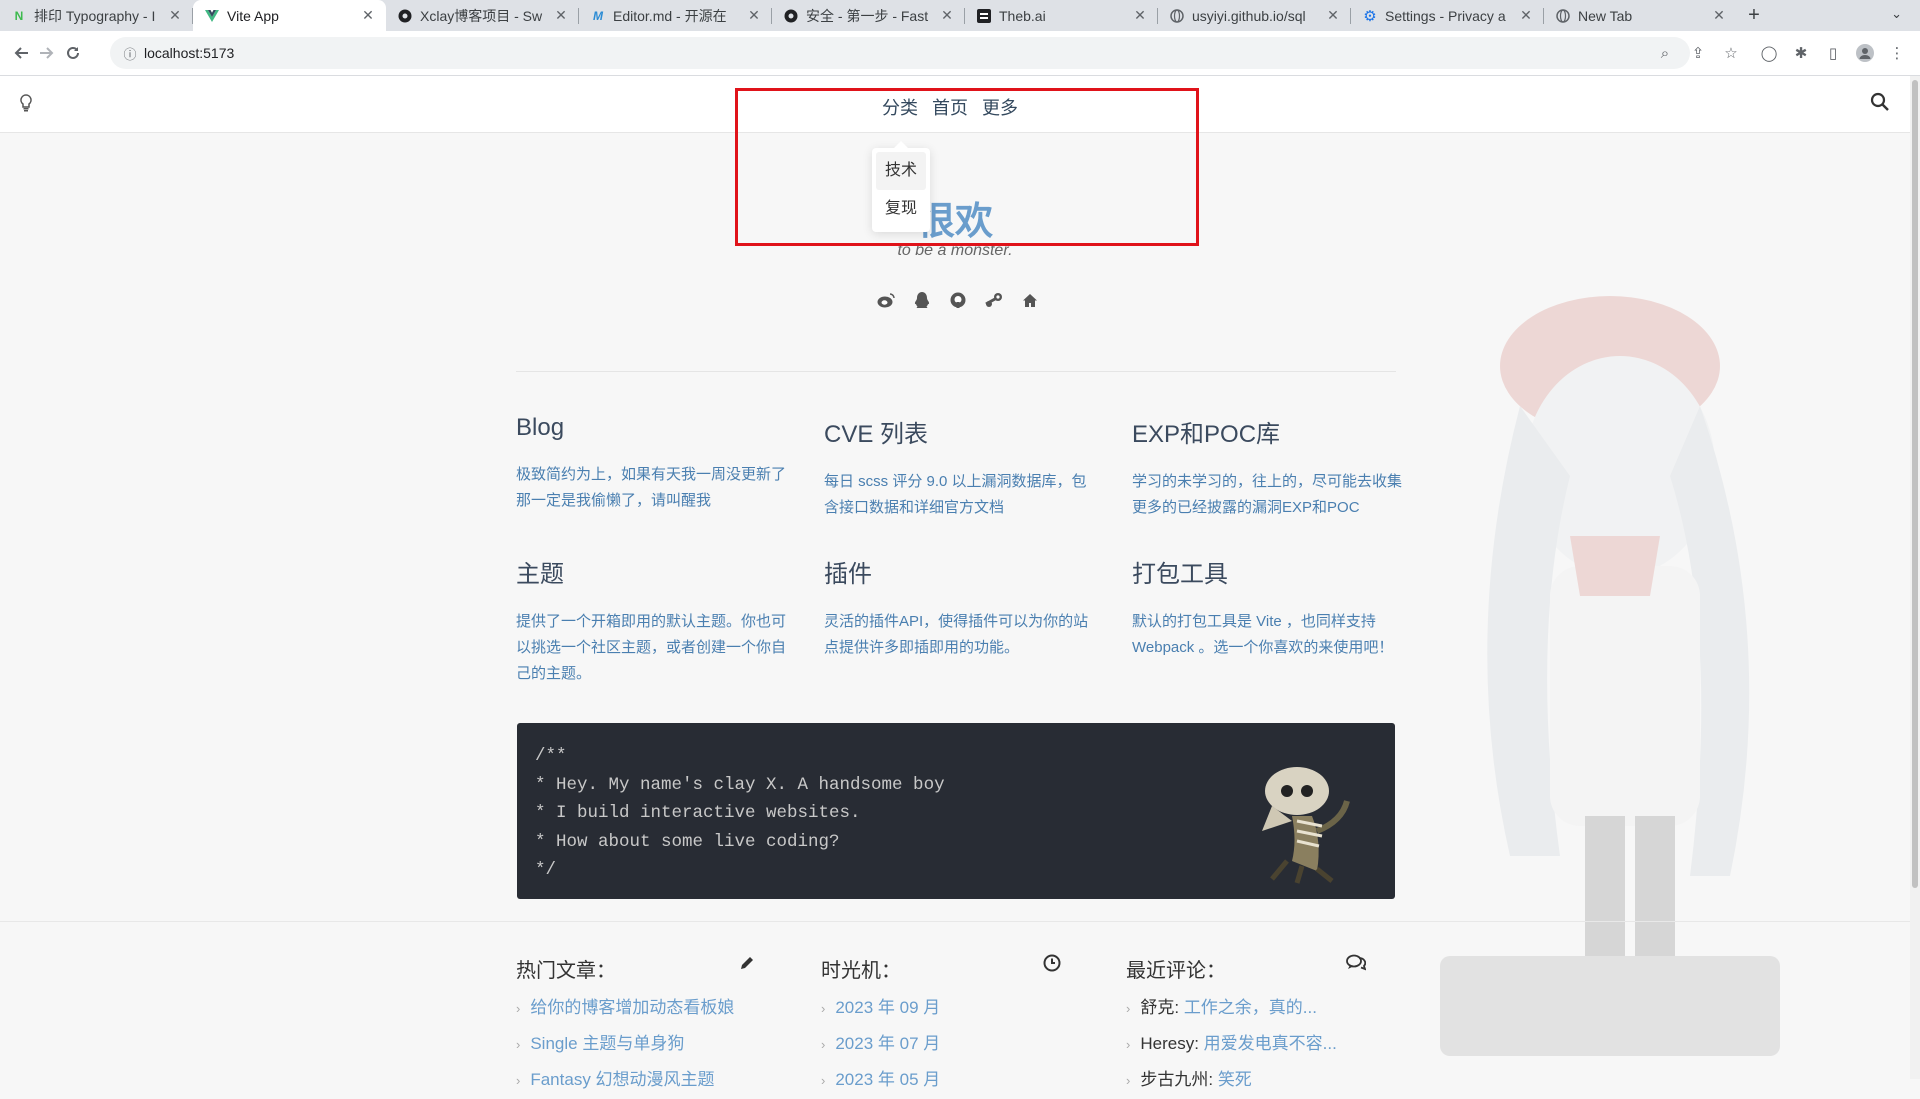 The width and height of the screenshot is (1920, 1099). Describe the element at coordinates (959, 607) in the screenshot. I see `feature-plugins: 插件 灵活的插件API，使得插件可以为你的站点提供许多即插即用的功能。` at that location.